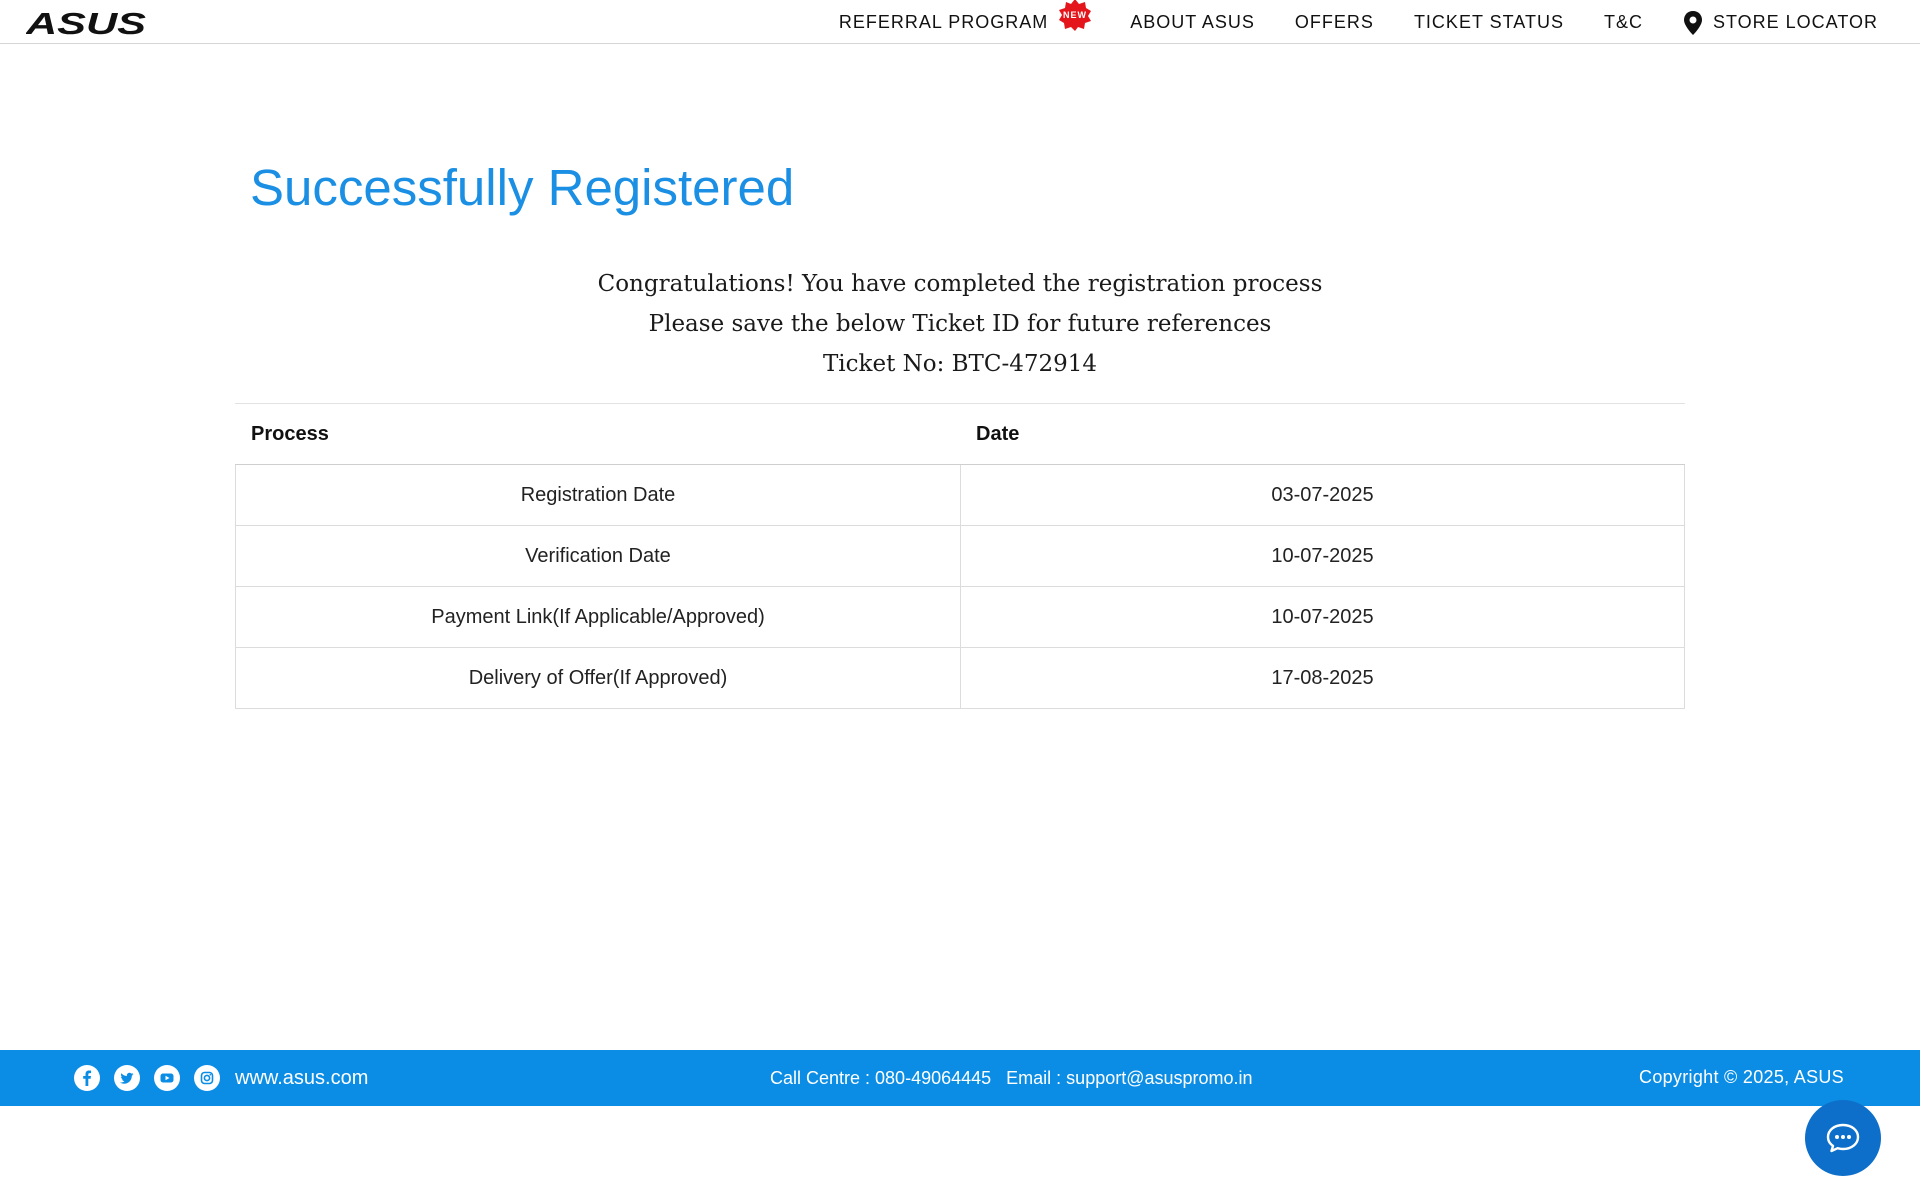 This screenshot has height=1200, width=1920. What do you see at coordinates (127, 1078) in the screenshot?
I see `twitter-icon` at bounding box center [127, 1078].